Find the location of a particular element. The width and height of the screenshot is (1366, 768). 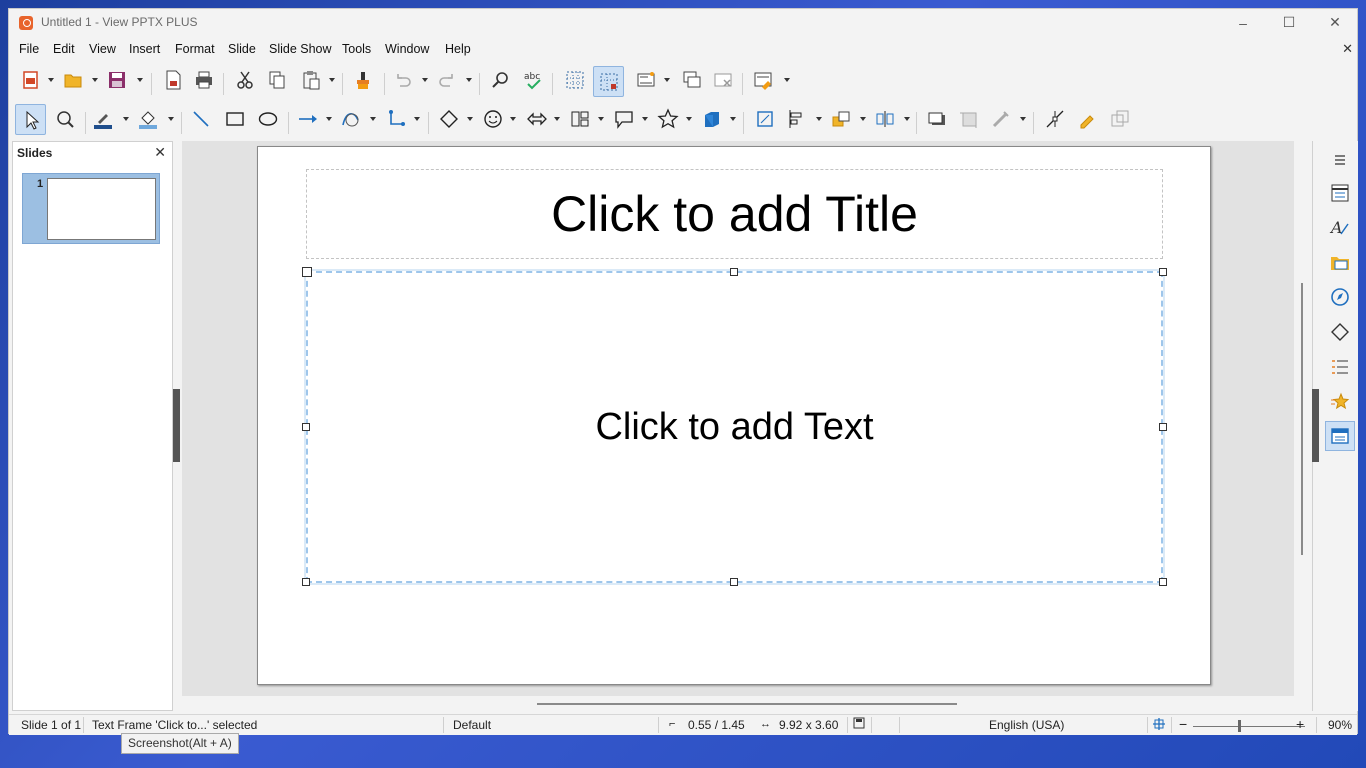

line-color-dropdown-icon is located at coordinates (126, 119).